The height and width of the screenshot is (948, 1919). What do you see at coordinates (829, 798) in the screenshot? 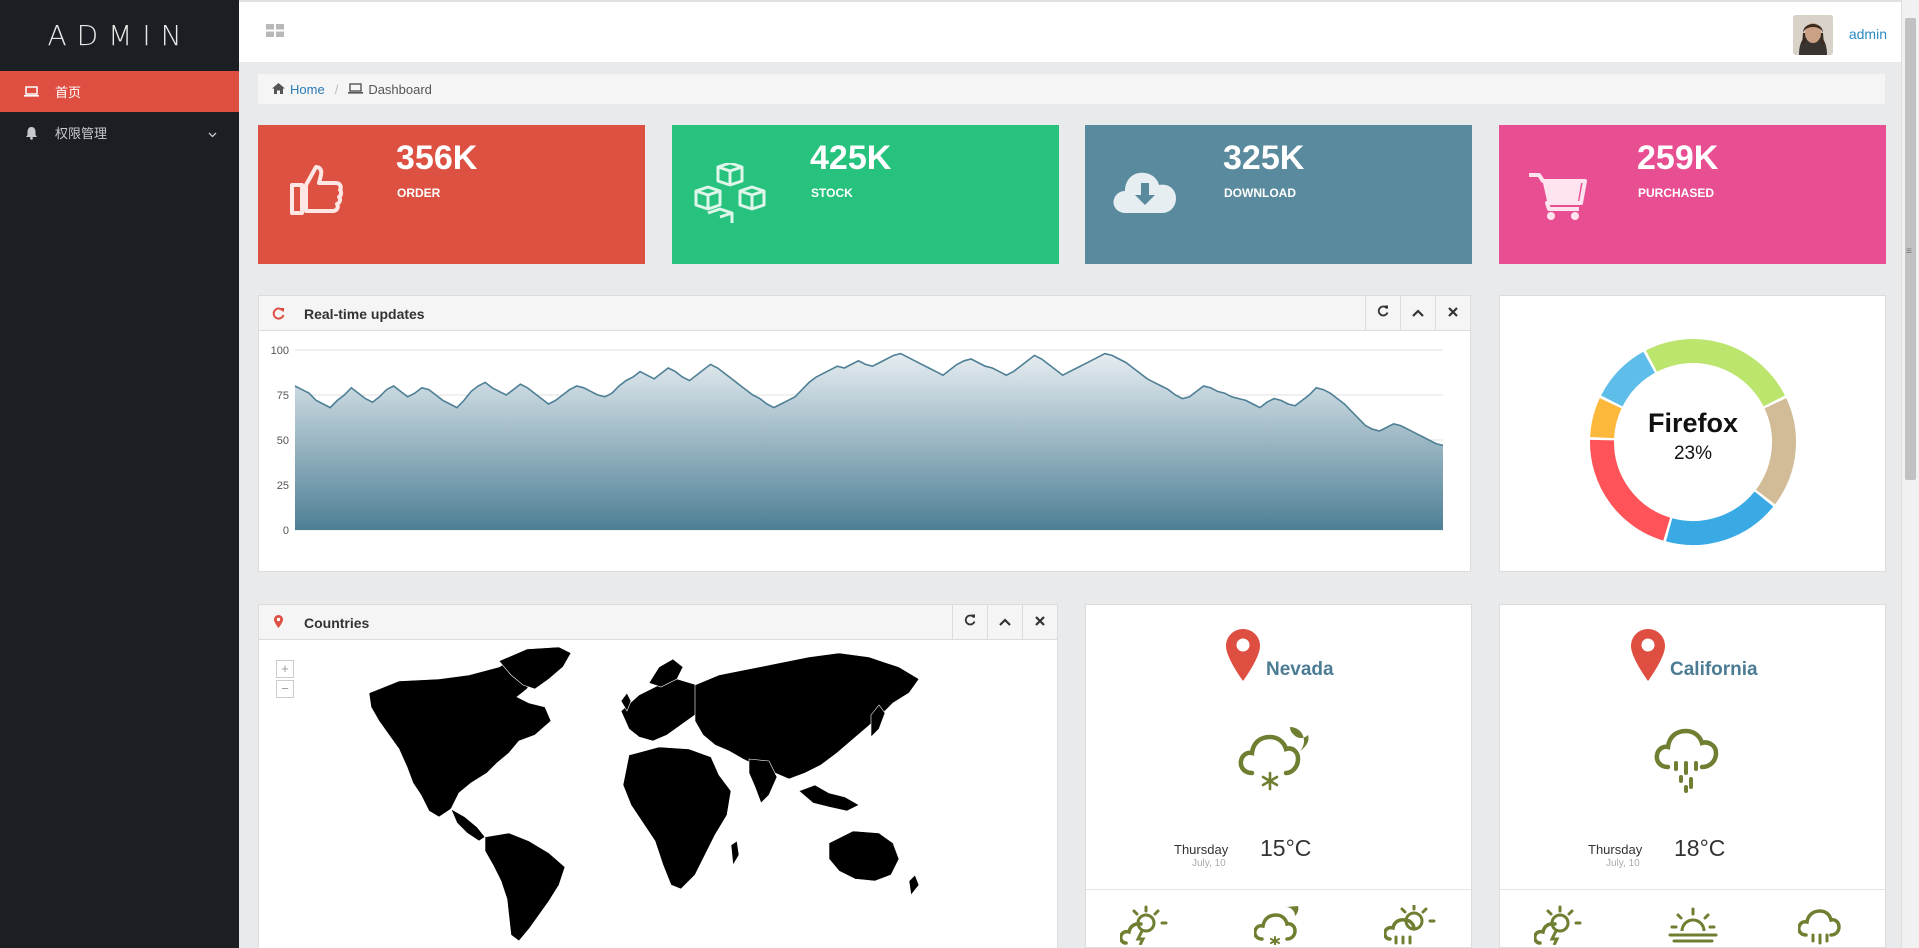
I see `southeast-asia-shape` at bounding box center [829, 798].